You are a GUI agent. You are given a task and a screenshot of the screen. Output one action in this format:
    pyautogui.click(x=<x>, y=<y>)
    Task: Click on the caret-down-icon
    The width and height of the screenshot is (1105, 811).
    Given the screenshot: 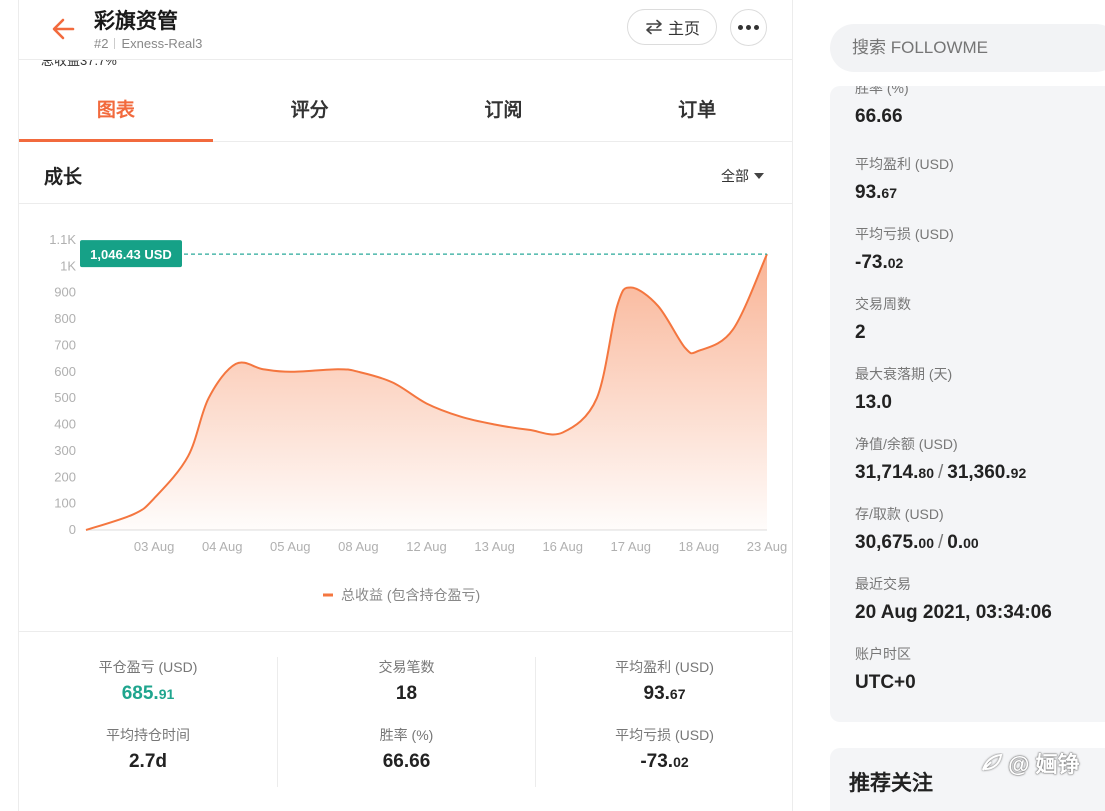 What is the action you would take?
    pyautogui.click(x=759, y=176)
    